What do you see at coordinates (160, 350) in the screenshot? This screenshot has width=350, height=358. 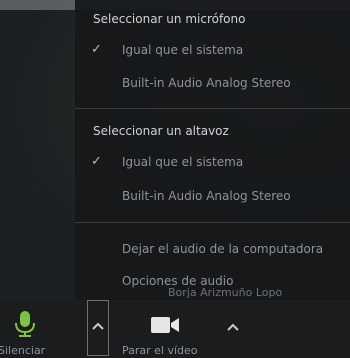 I see `stop-video-label: Parar el vídeo` at bounding box center [160, 350].